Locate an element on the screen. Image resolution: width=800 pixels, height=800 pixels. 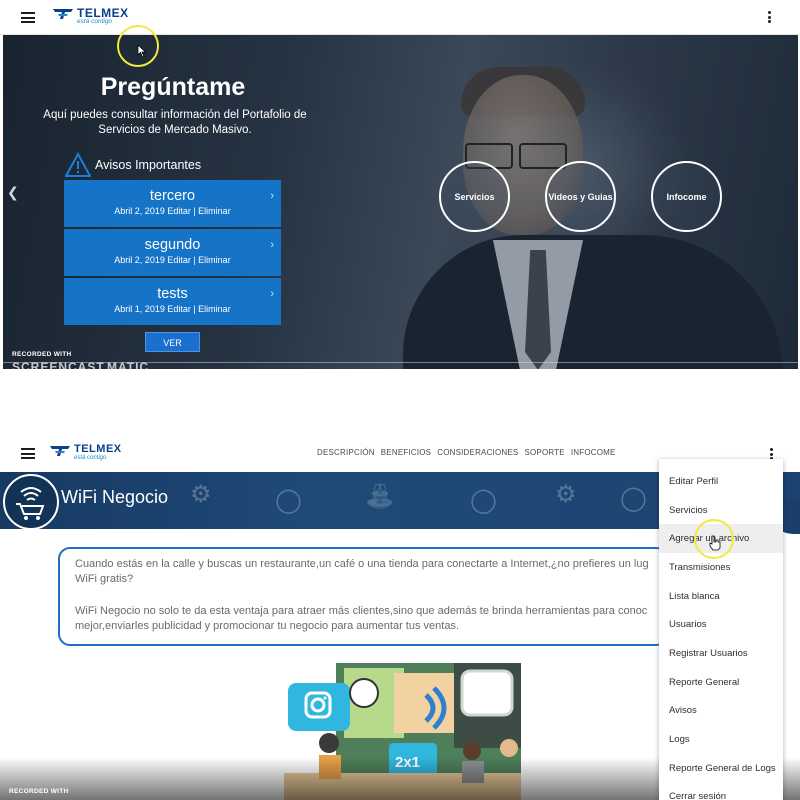
wifi-cart-icon is located at coordinates (30, 503).